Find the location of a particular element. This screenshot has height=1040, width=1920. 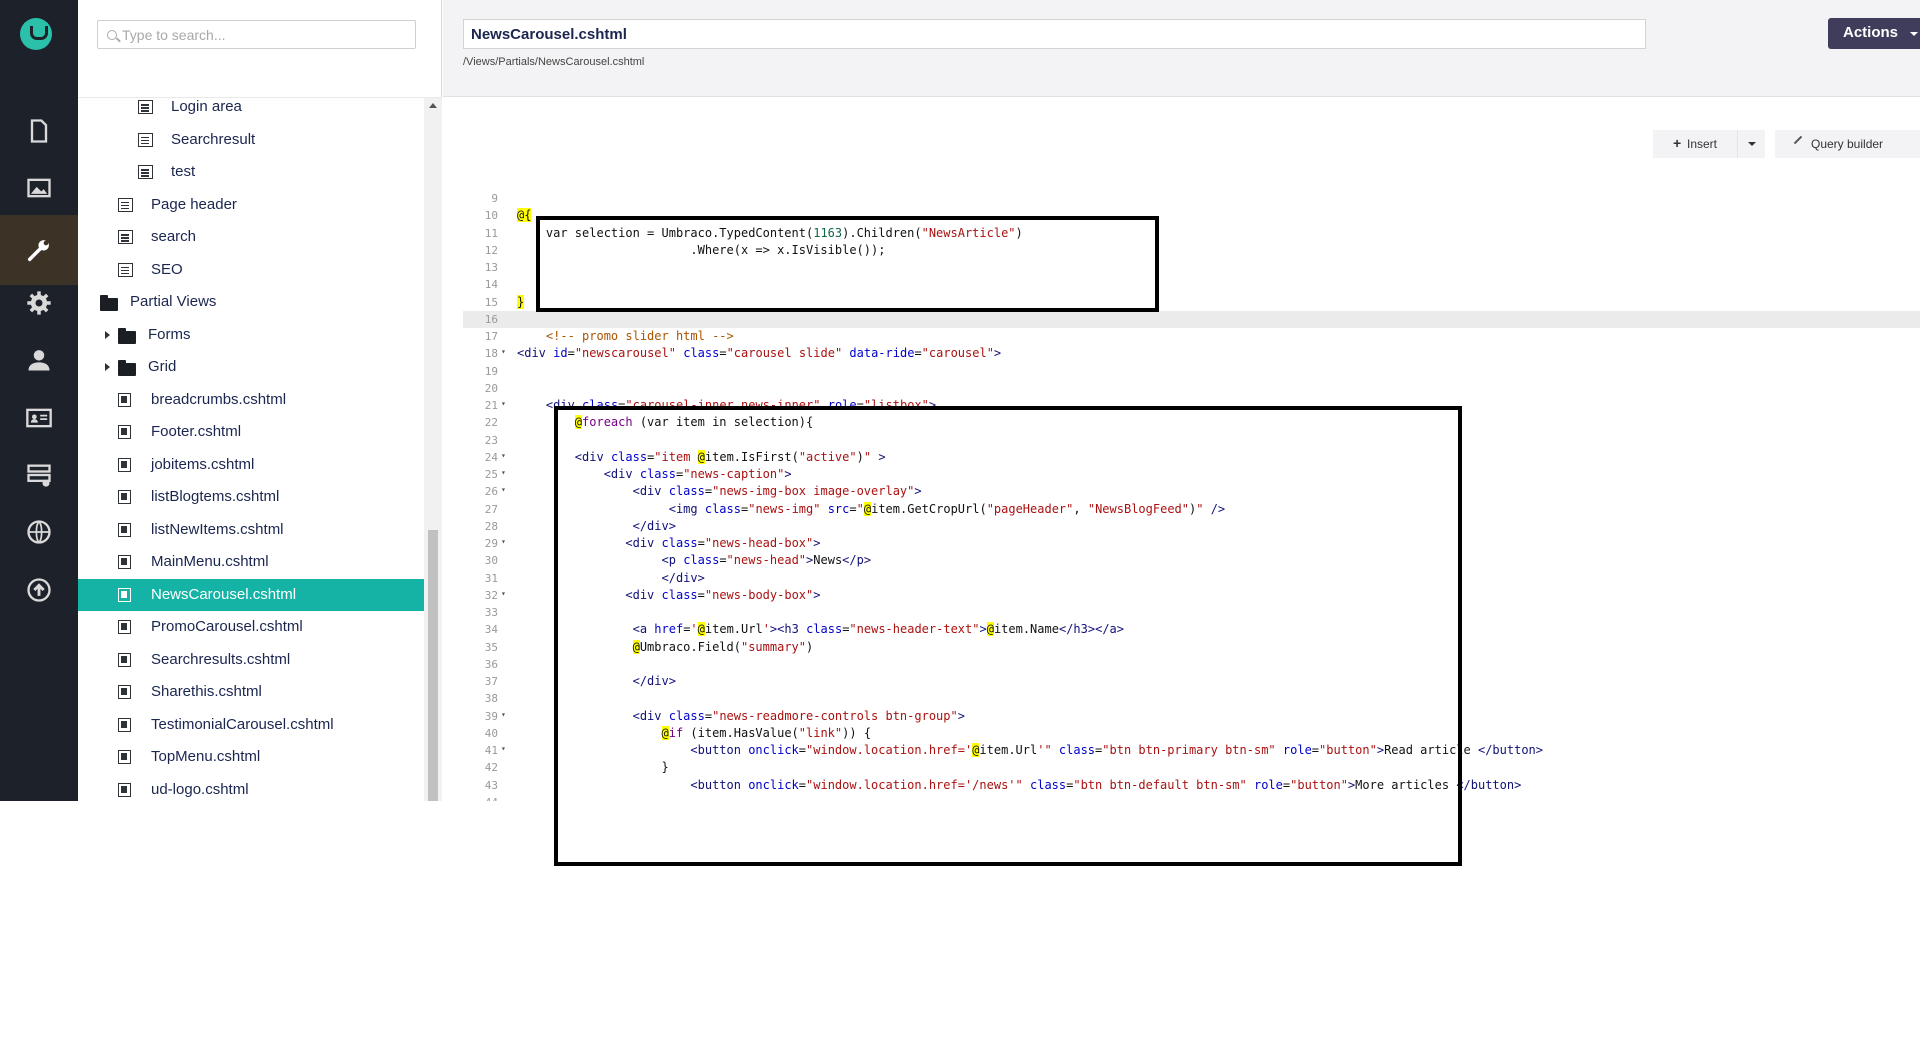

tree-item-label: SEO is located at coordinates (167, 269).